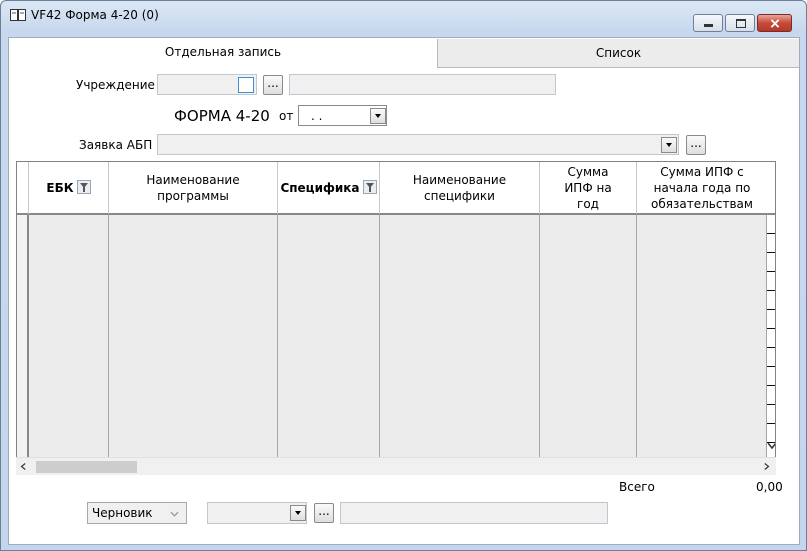 This screenshot has width=807, height=551. Describe the element at coordinates (588, 188) in the screenshot. I see `column-header-ipf-year: Сумма ИПФ на год` at that location.